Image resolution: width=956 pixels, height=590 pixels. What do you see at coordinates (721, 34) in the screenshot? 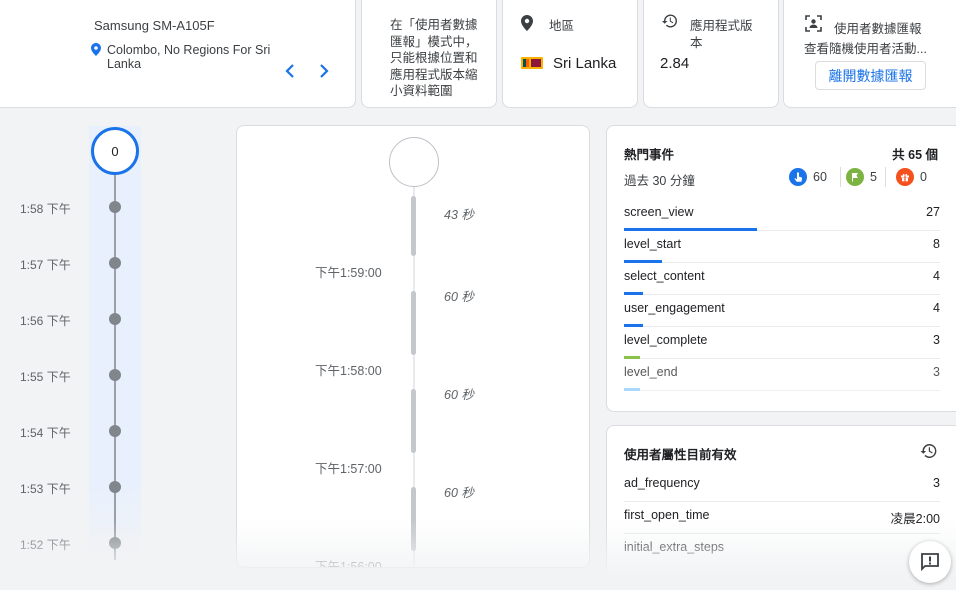
I see `app-version-label: 應用程式版本` at bounding box center [721, 34].